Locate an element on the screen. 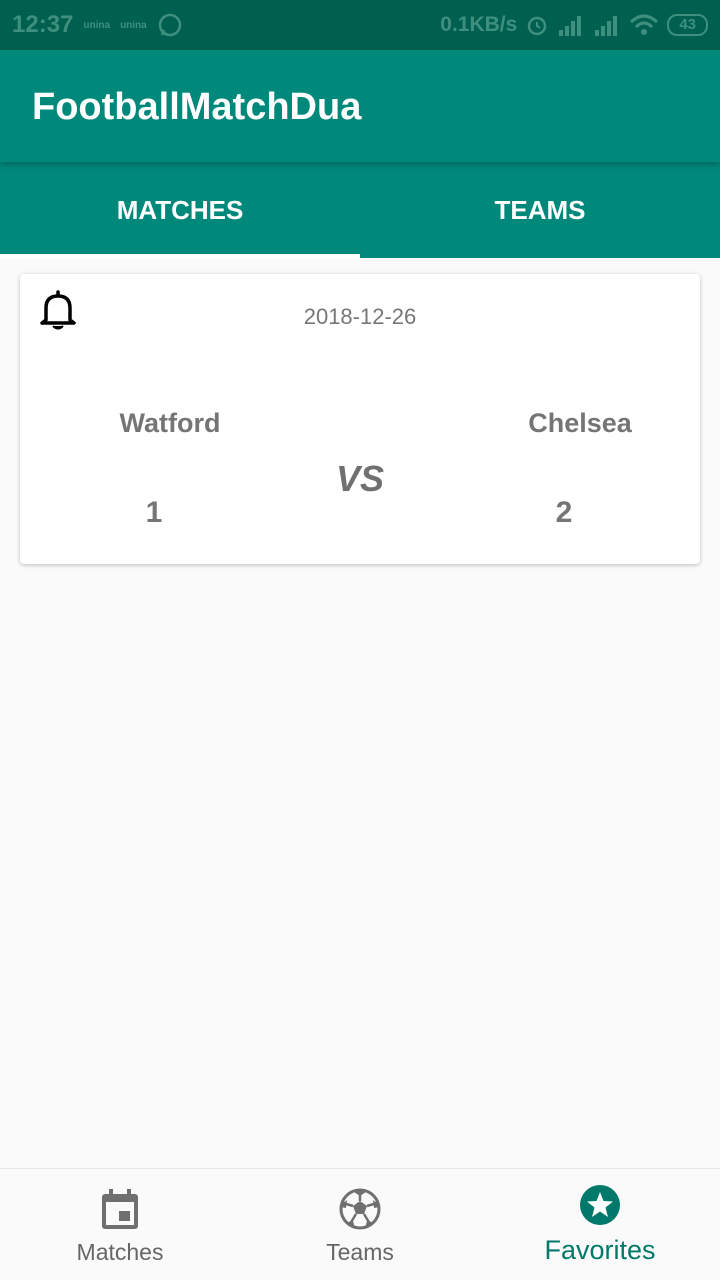  status-bar: 12:37 unina unina 0.1KB/s 43 is located at coordinates (360, 25).